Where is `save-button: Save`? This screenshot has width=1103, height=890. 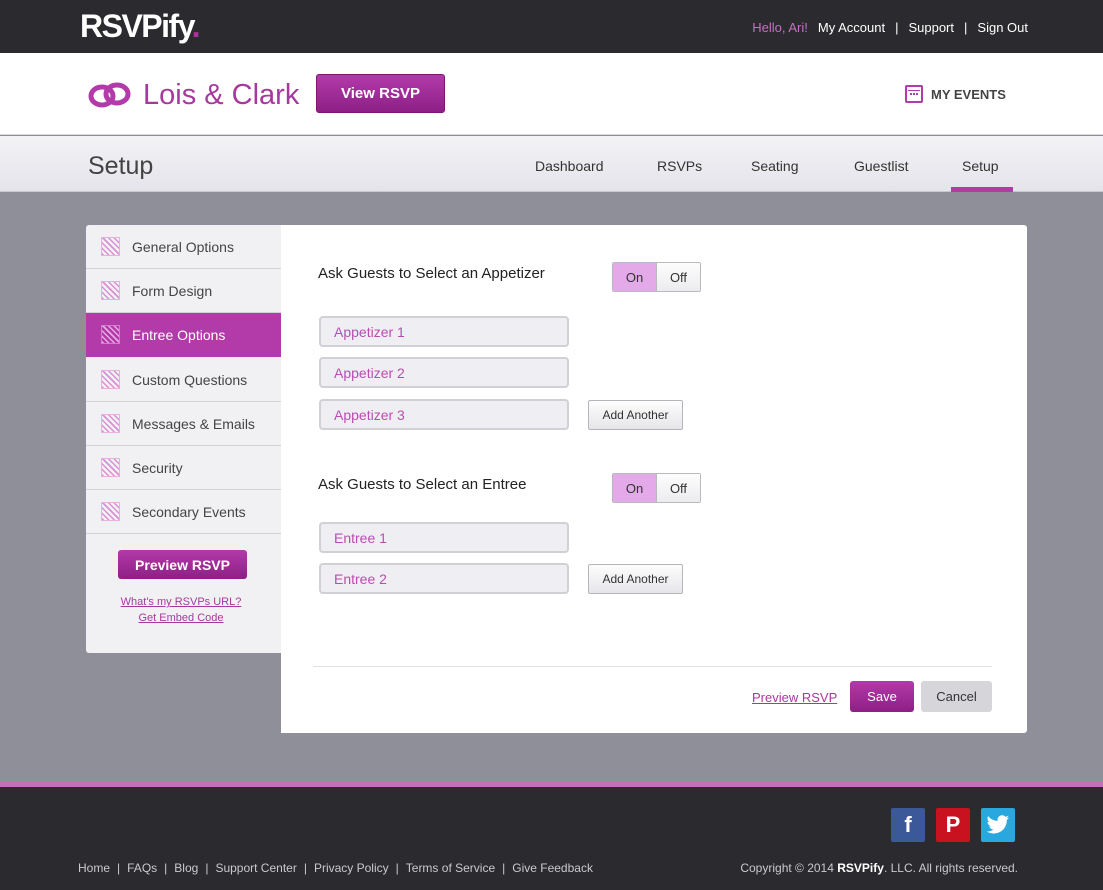 save-button: Save is located at coordinates (882, 696).